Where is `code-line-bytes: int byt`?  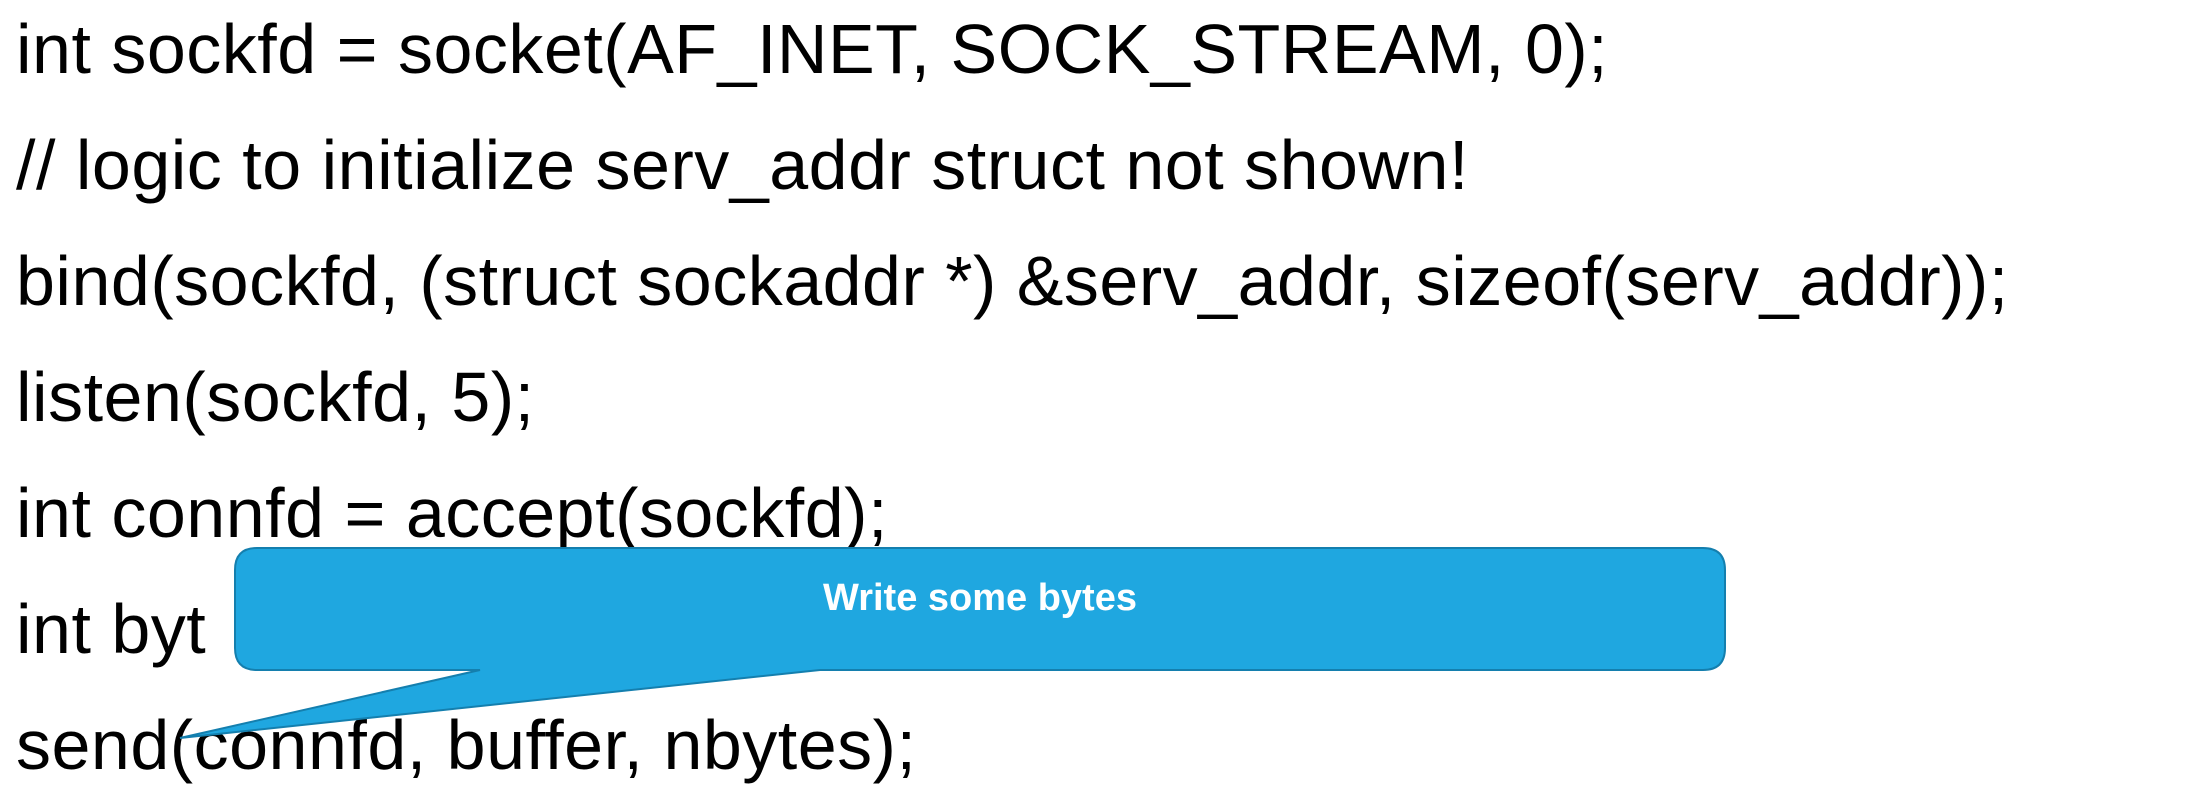
code-line-bytes: int byt is located at coordinates (111, 629).